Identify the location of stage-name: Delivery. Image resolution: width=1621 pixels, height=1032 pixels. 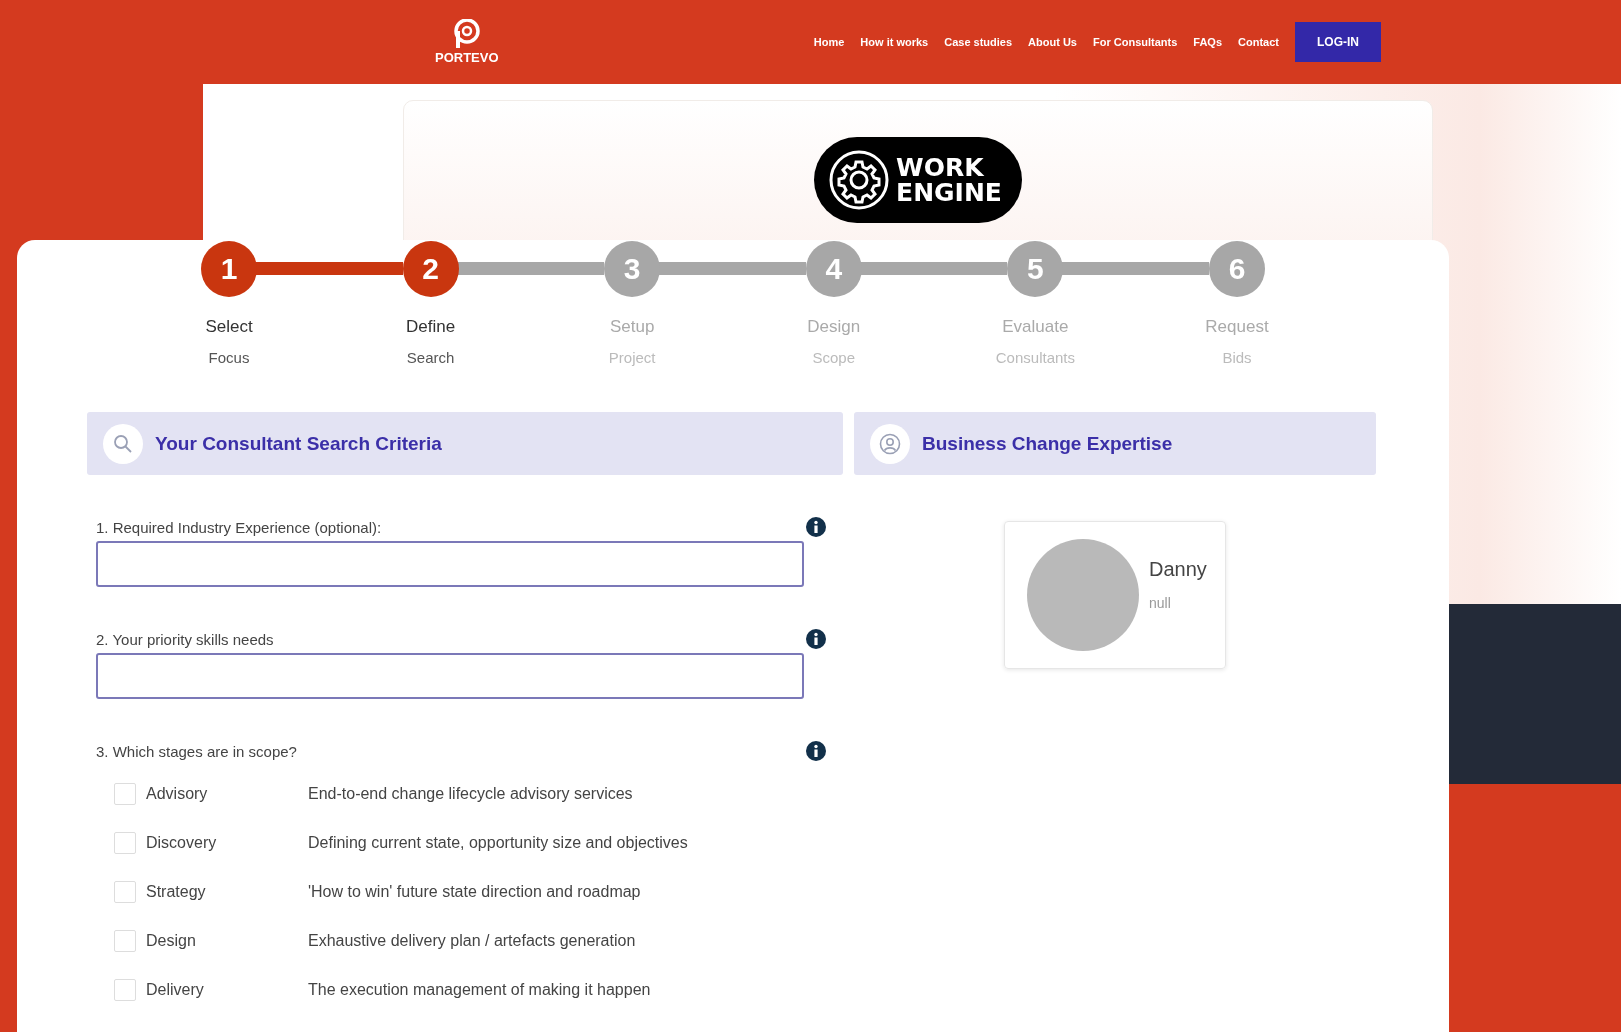
(175, 990).